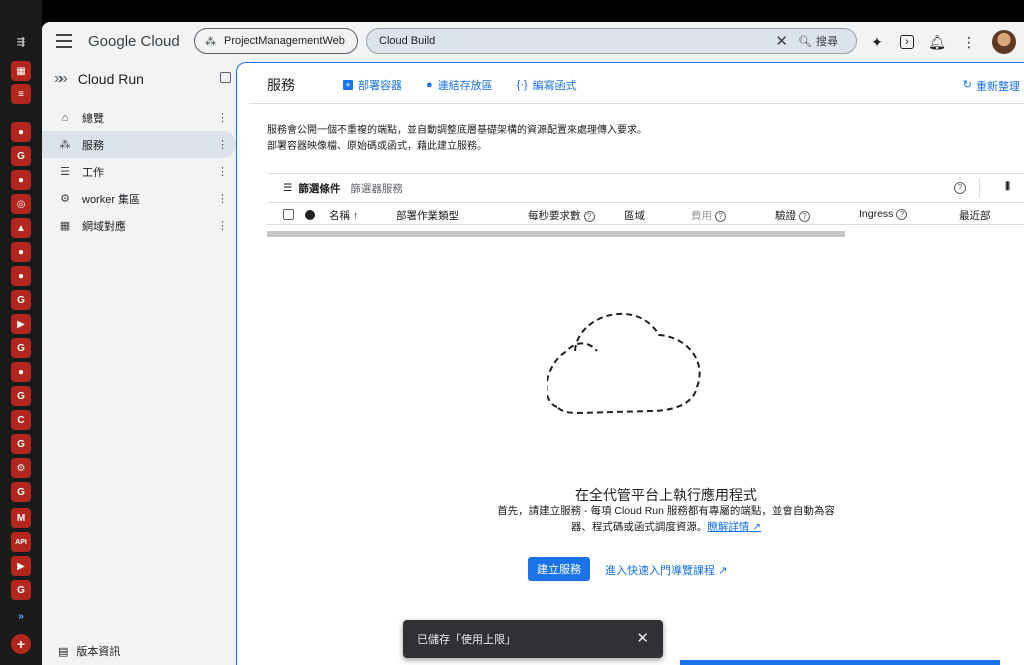  What do you see at coordinates (276, 41) in the screenshot?
I see `project-picker: ⁂ ProjectManagementWeb` at bounding box center [276, 41].